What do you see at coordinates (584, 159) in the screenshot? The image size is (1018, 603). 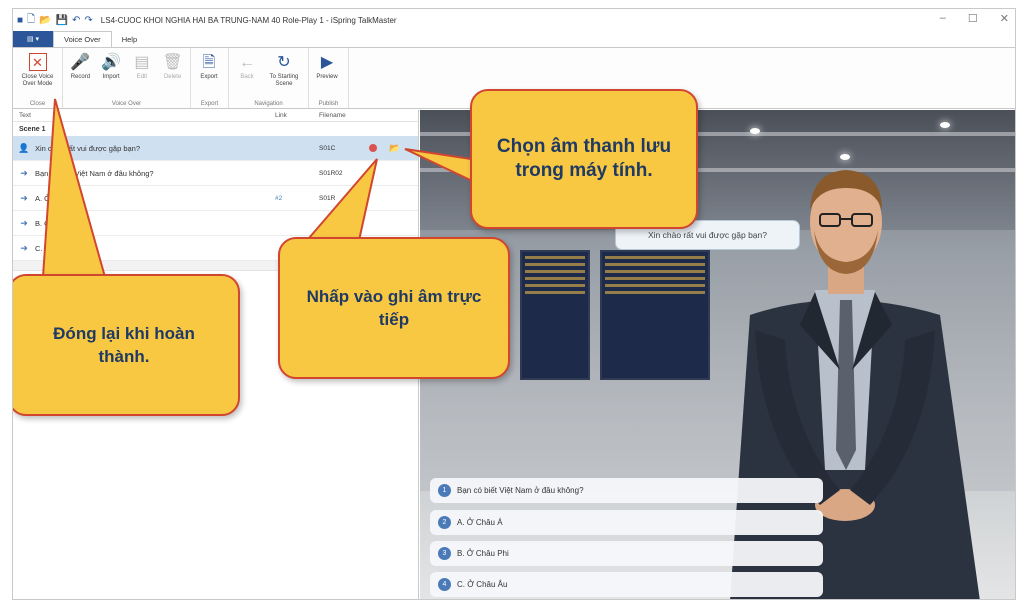 I see `callout-import-audio: Chọn âm thanh lưu trong máy tính.` at bounding box center [584, 159].